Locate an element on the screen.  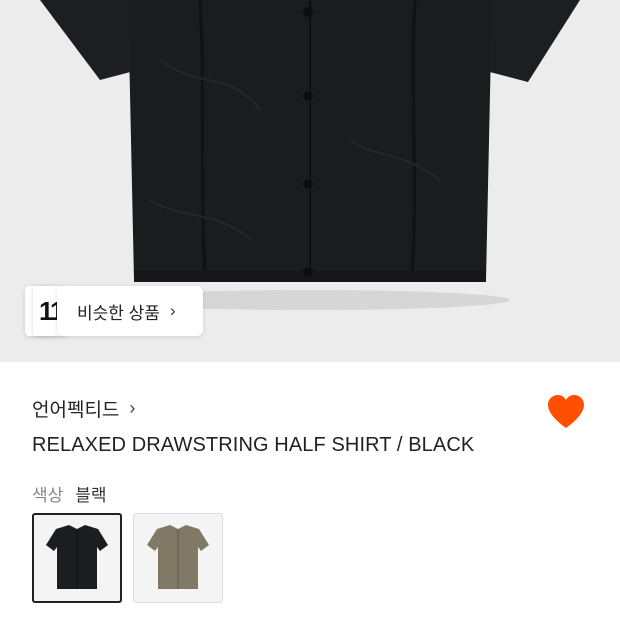
shirt-thumb-black is located at coordinates (77, 557).